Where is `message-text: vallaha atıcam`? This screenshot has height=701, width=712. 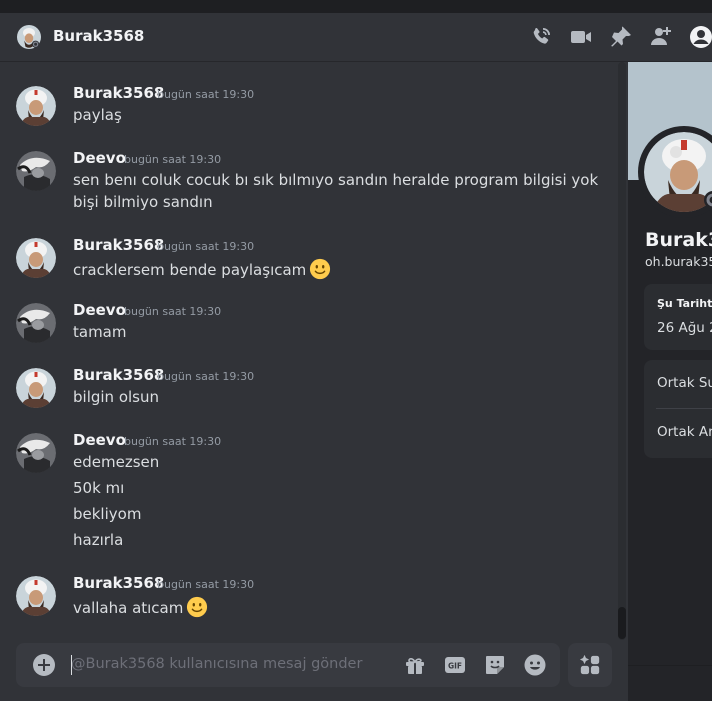
message-text: vallaha atıcam is located at coordinates (140, 607).